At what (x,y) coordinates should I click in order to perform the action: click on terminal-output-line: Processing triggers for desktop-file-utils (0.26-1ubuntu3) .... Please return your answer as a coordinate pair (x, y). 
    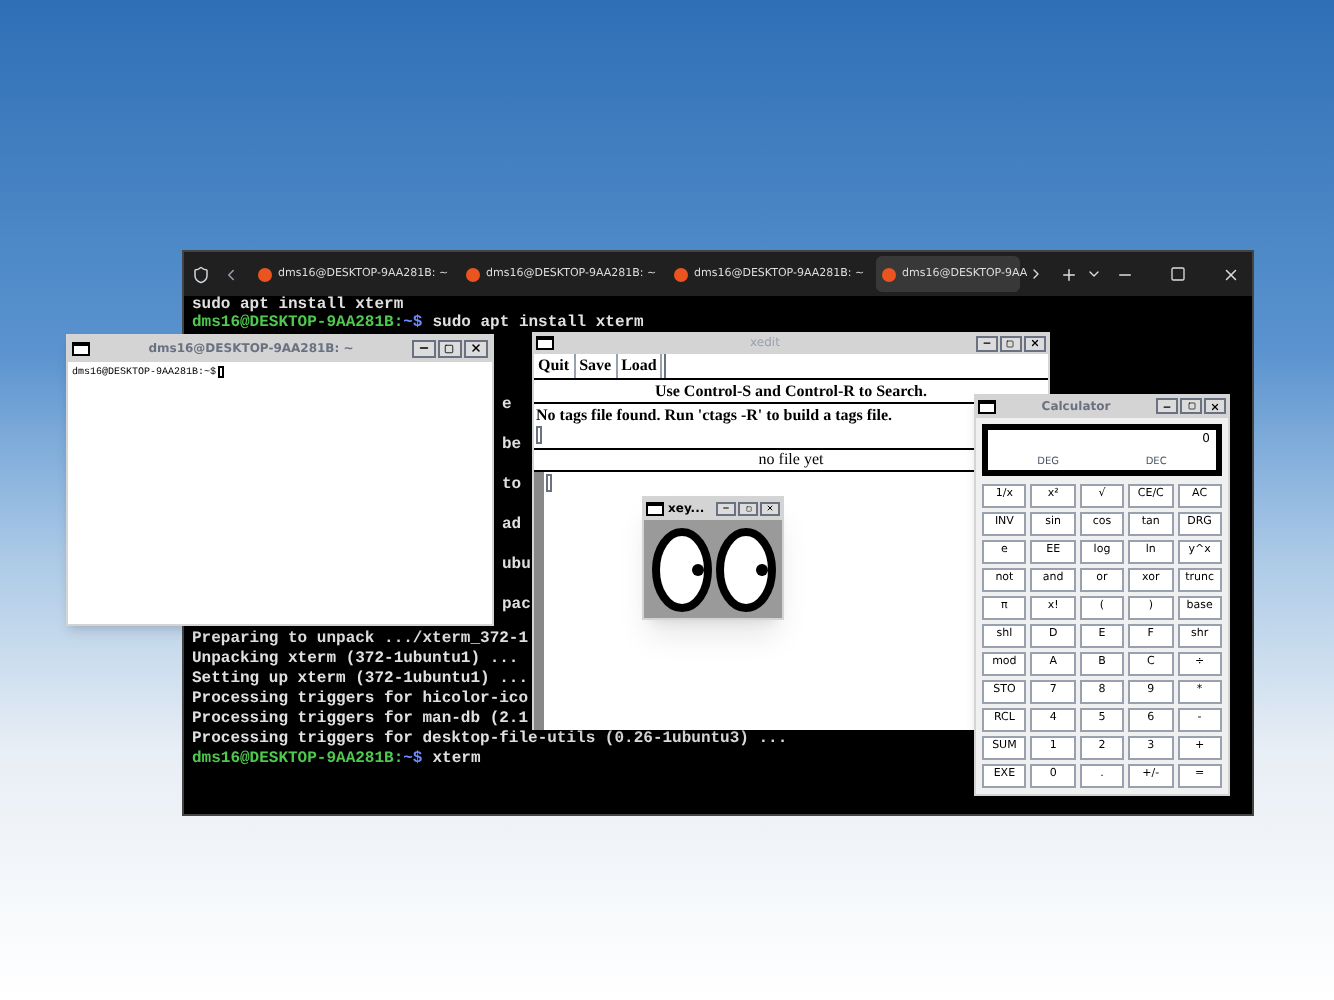
    Looking at the image, I should click on (490, 740).